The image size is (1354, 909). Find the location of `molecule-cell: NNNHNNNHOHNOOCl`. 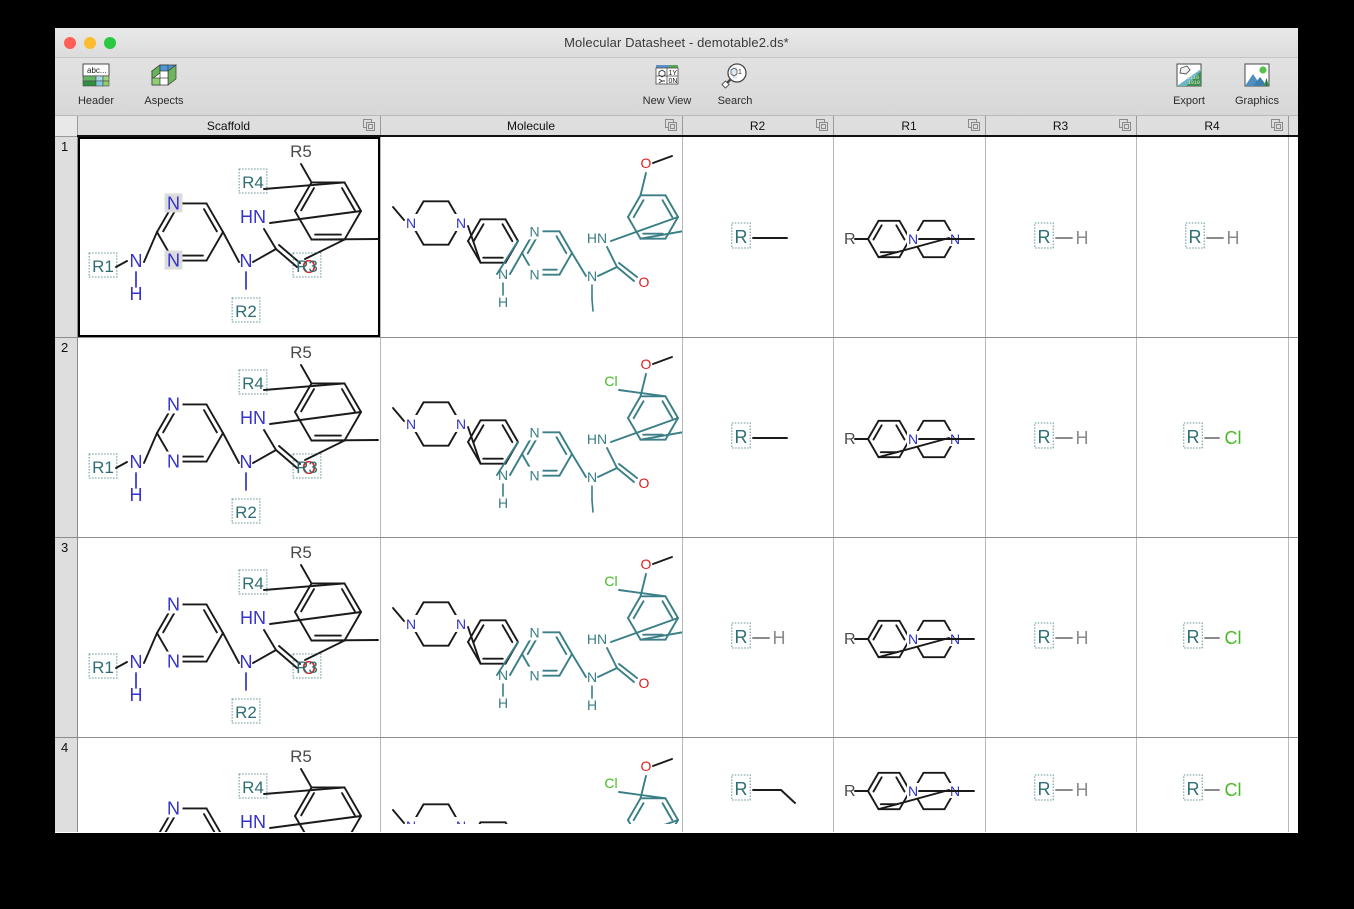

molecule-cell: NNNHNNNHOHNOOCl is located at coordinates (531, 637).